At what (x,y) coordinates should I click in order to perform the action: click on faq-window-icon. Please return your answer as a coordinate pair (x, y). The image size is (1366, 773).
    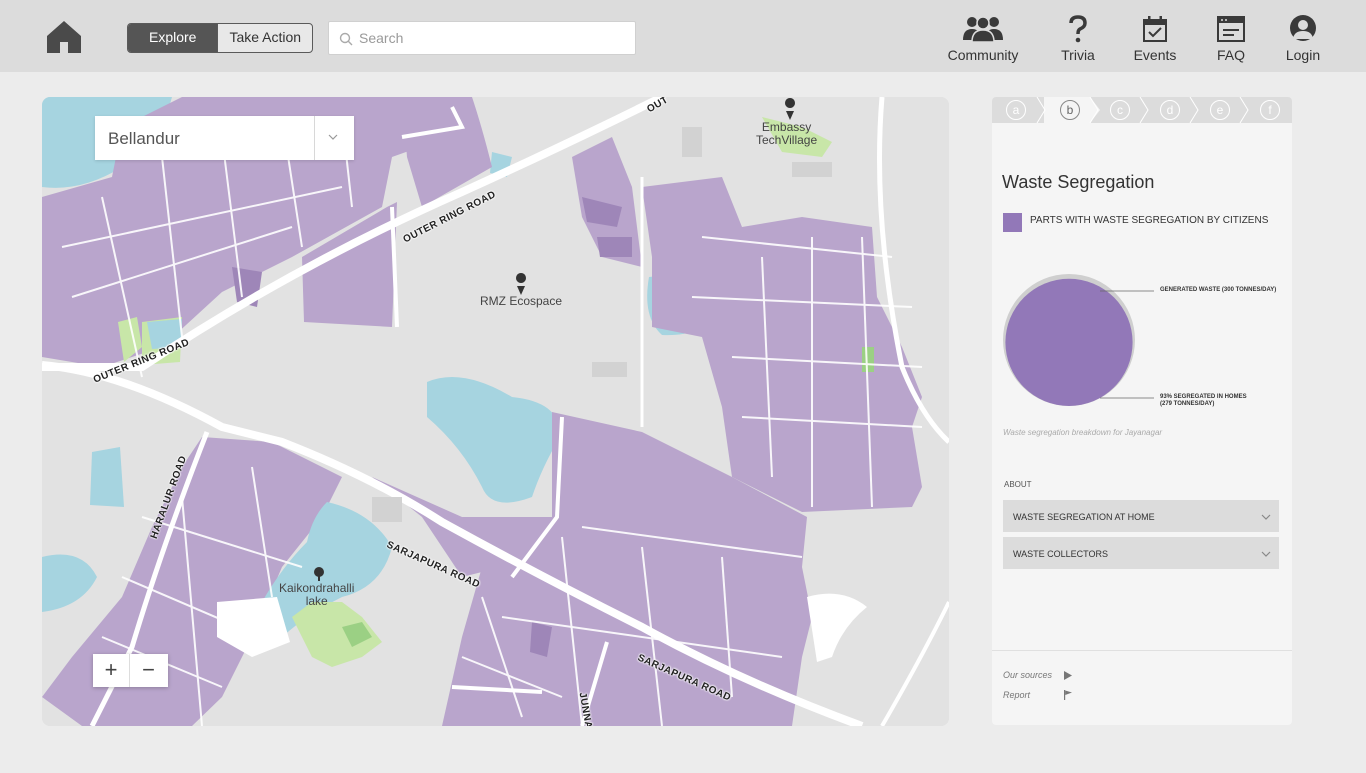
    Looking at the image, I should click on (1231, 29).